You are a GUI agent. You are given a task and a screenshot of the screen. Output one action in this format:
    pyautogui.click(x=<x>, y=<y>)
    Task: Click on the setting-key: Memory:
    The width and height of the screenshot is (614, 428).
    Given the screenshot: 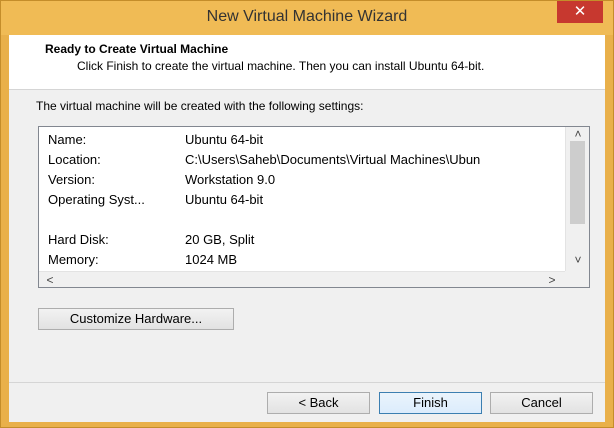 What is the action you would take?
    pyautogui.click(x=73, y=259)
    